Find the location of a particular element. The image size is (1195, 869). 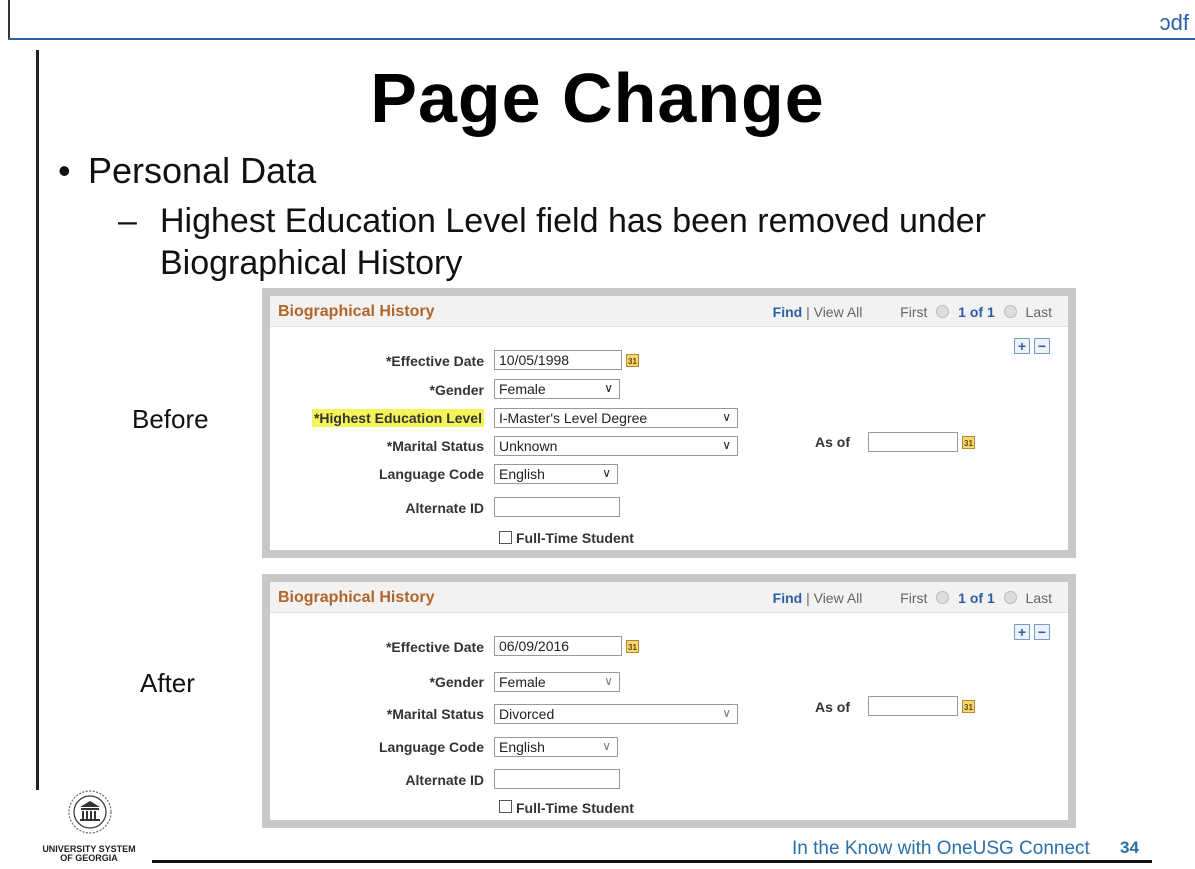

before-panel-nav: Find | View All First 1 of 1 Last is located at coordinates (912, 312).